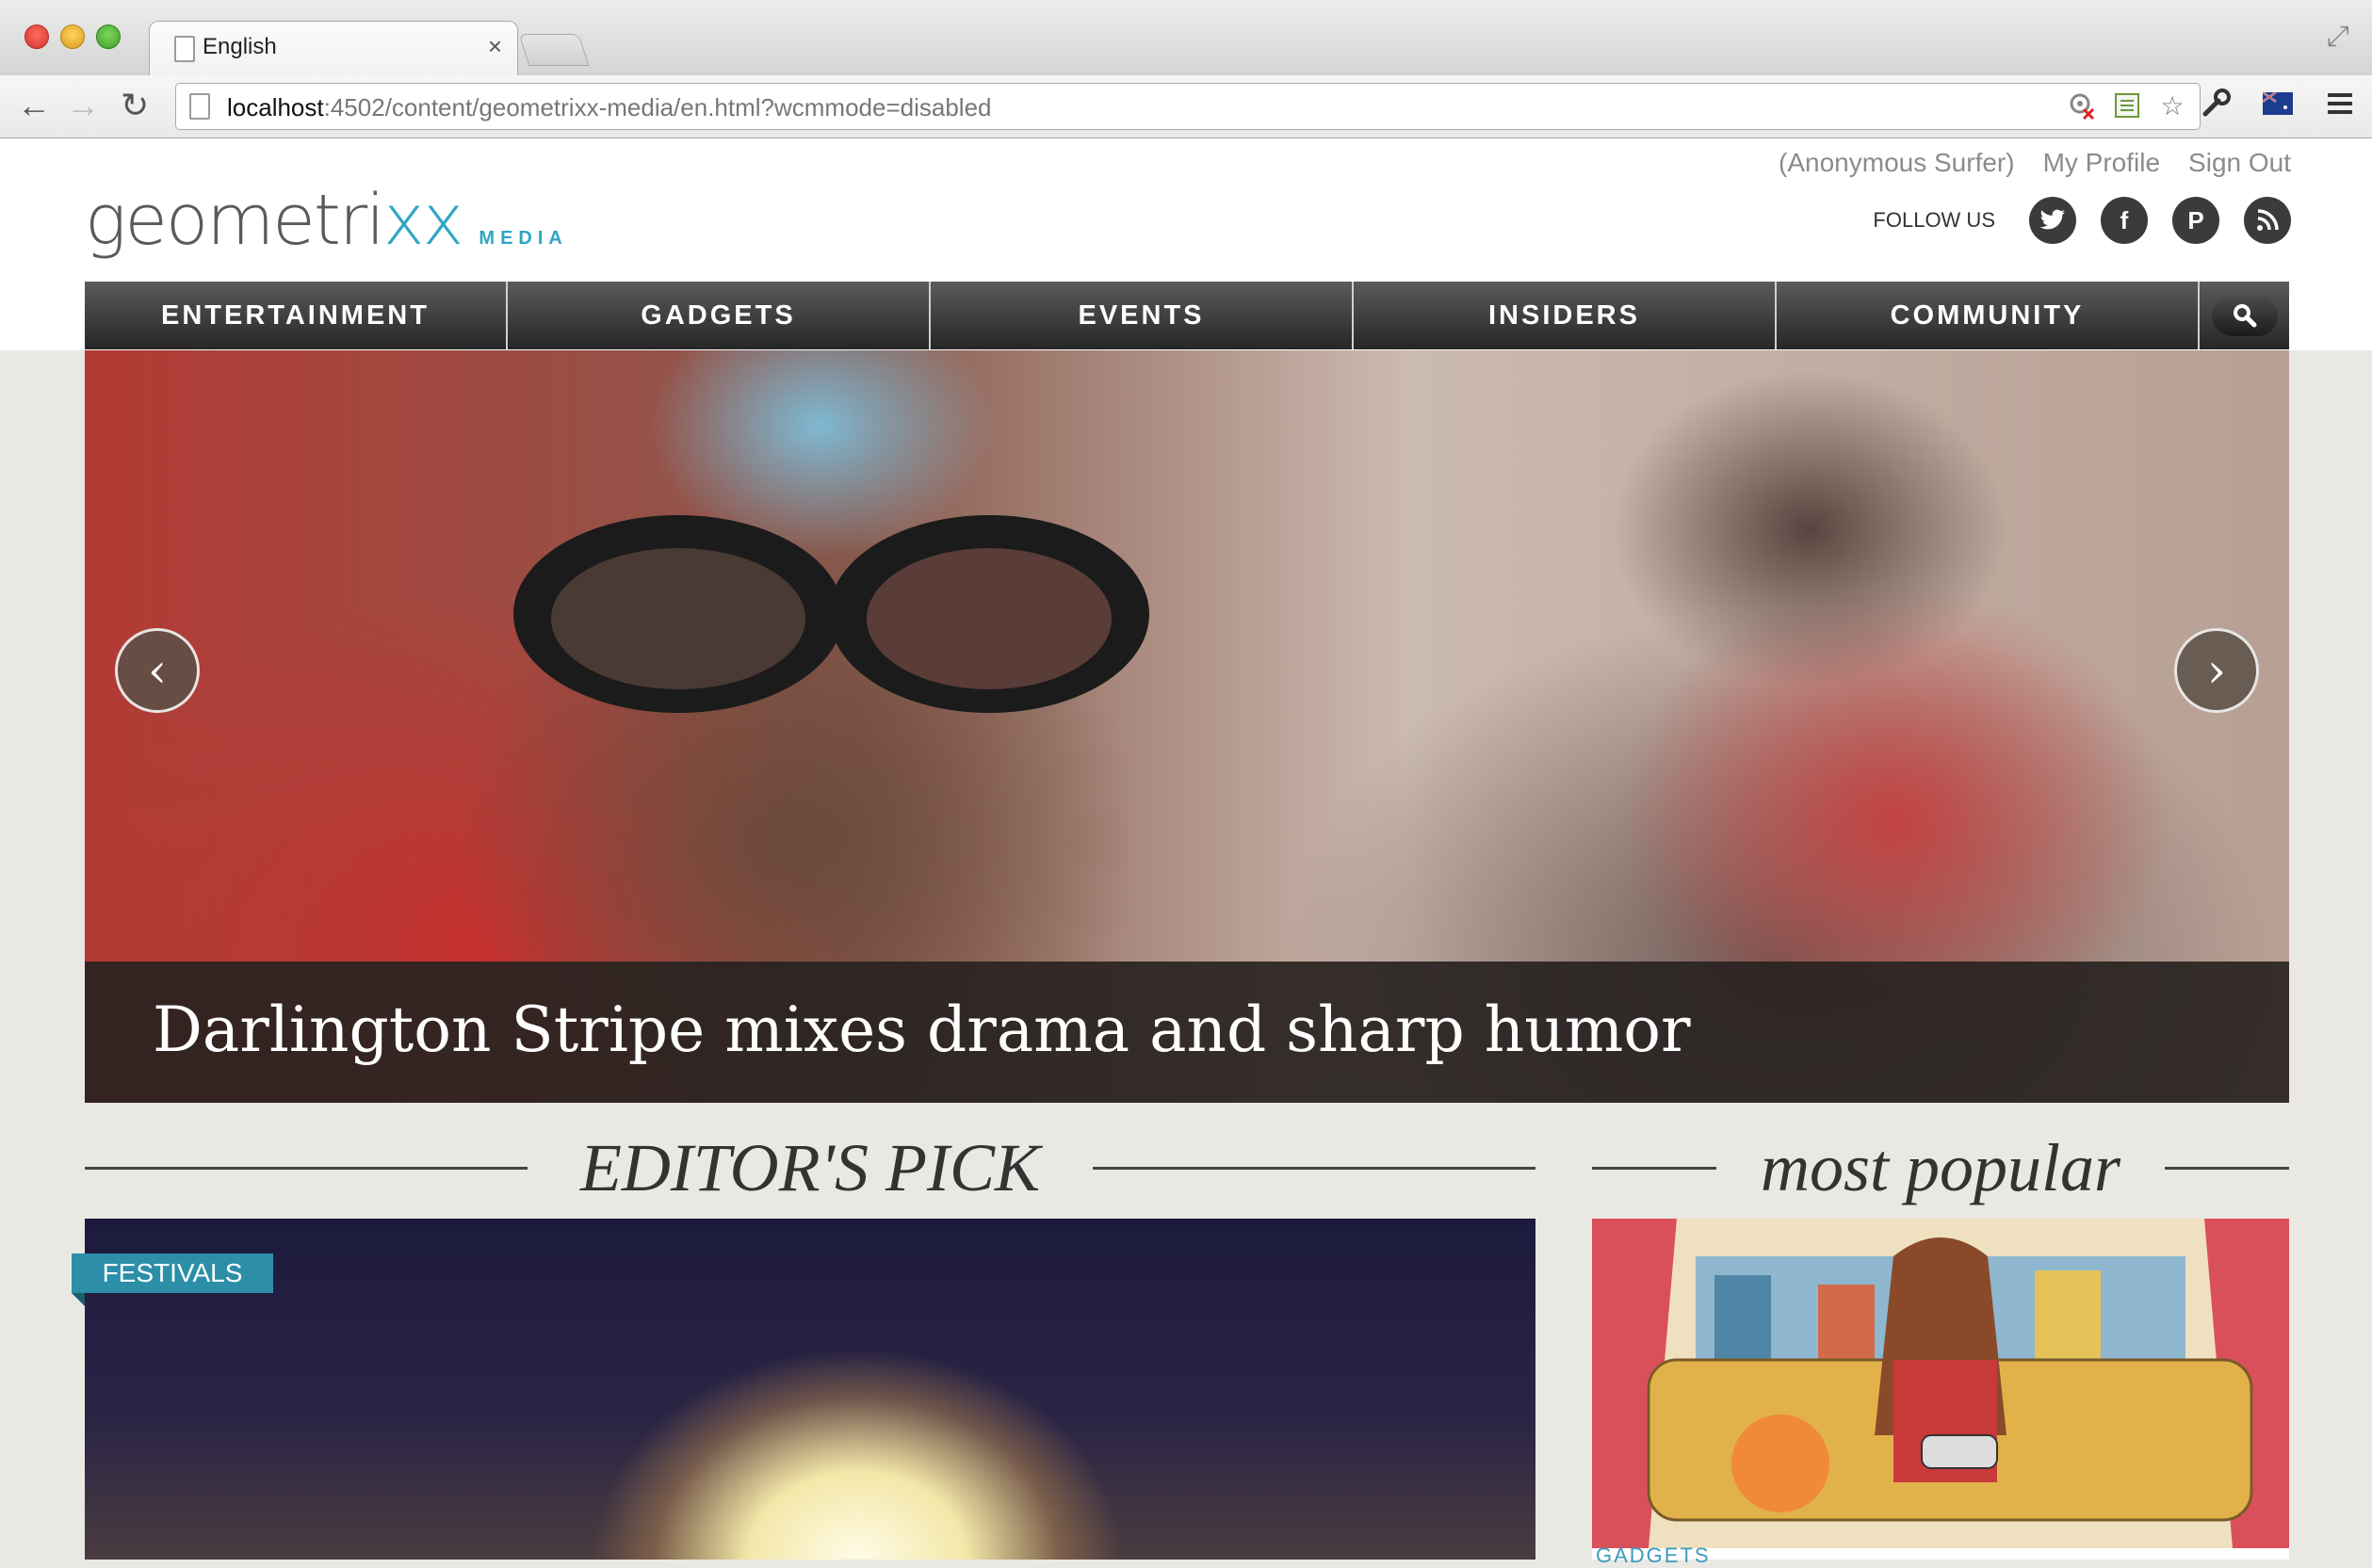 The image size is (2372, 1568). What do you see at coordinates (2267, 220) in the screenshot?
I see `rss-icon` at bounding box center [2267, 220].